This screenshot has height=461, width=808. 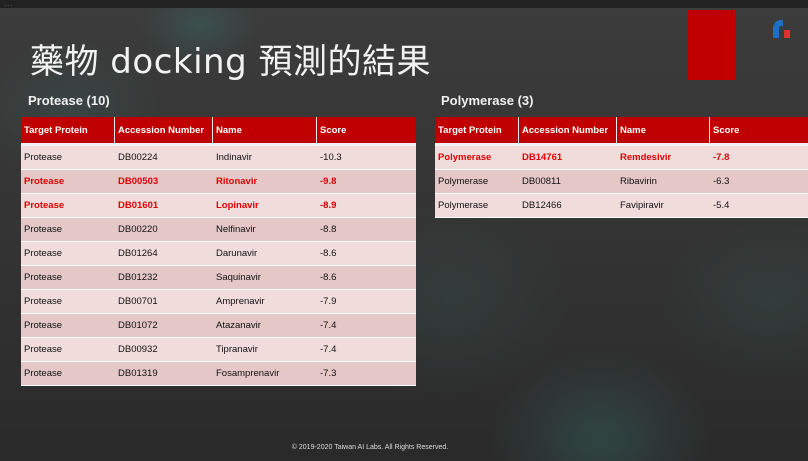 What do you see at coordinates (663, 206) in the screenshot?
I see `cell-name: Favipiravir` at bounding box center [663, 206].